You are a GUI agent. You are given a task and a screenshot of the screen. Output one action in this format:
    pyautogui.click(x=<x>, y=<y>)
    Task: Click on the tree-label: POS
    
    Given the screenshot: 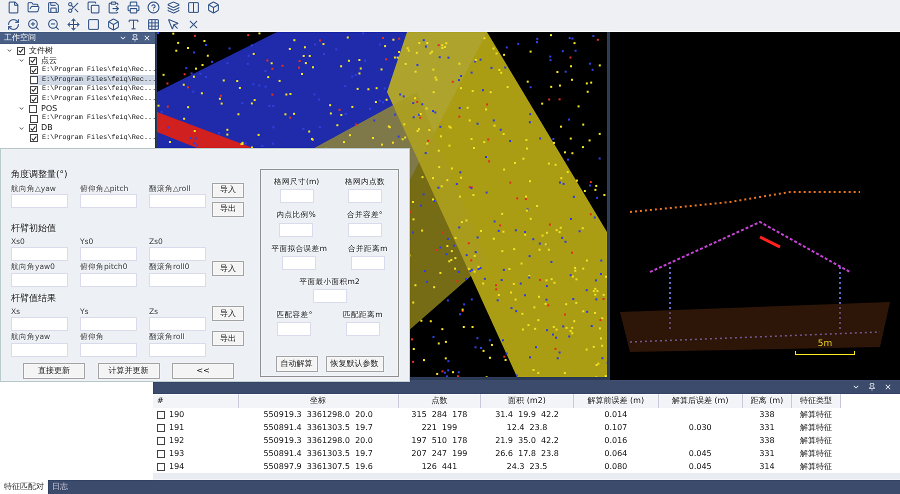 What is the action you would take?
    pyautogui.click(x=49, y=108)
    